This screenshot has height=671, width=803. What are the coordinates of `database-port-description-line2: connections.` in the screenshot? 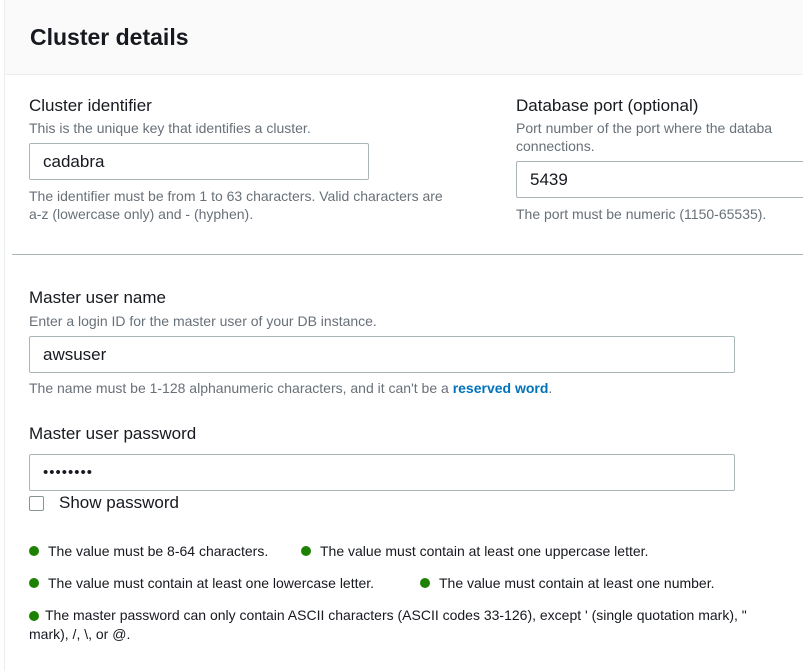 It's located at (555, 146).